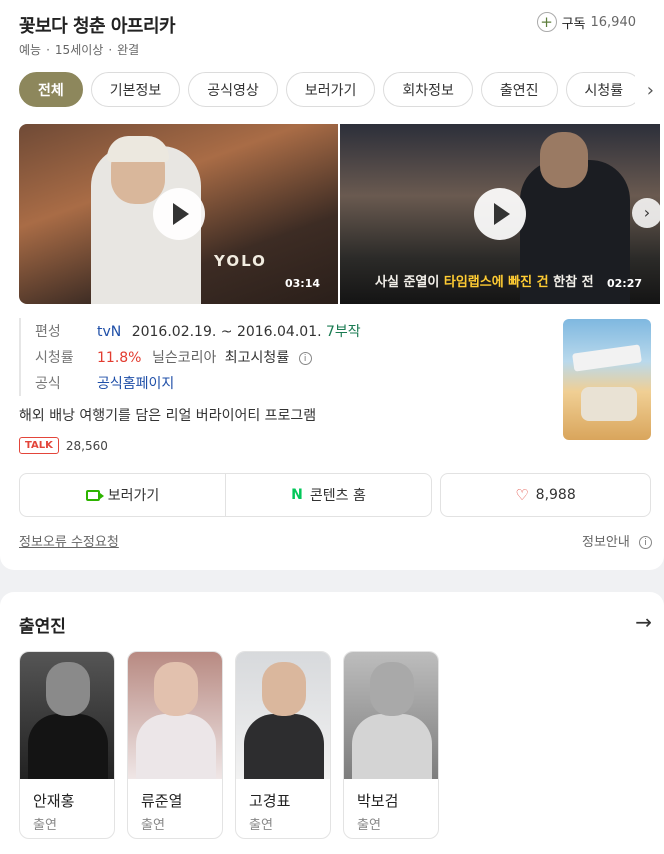  I want to click on cast-member-card: 박보검 출연, so click(391, 745).